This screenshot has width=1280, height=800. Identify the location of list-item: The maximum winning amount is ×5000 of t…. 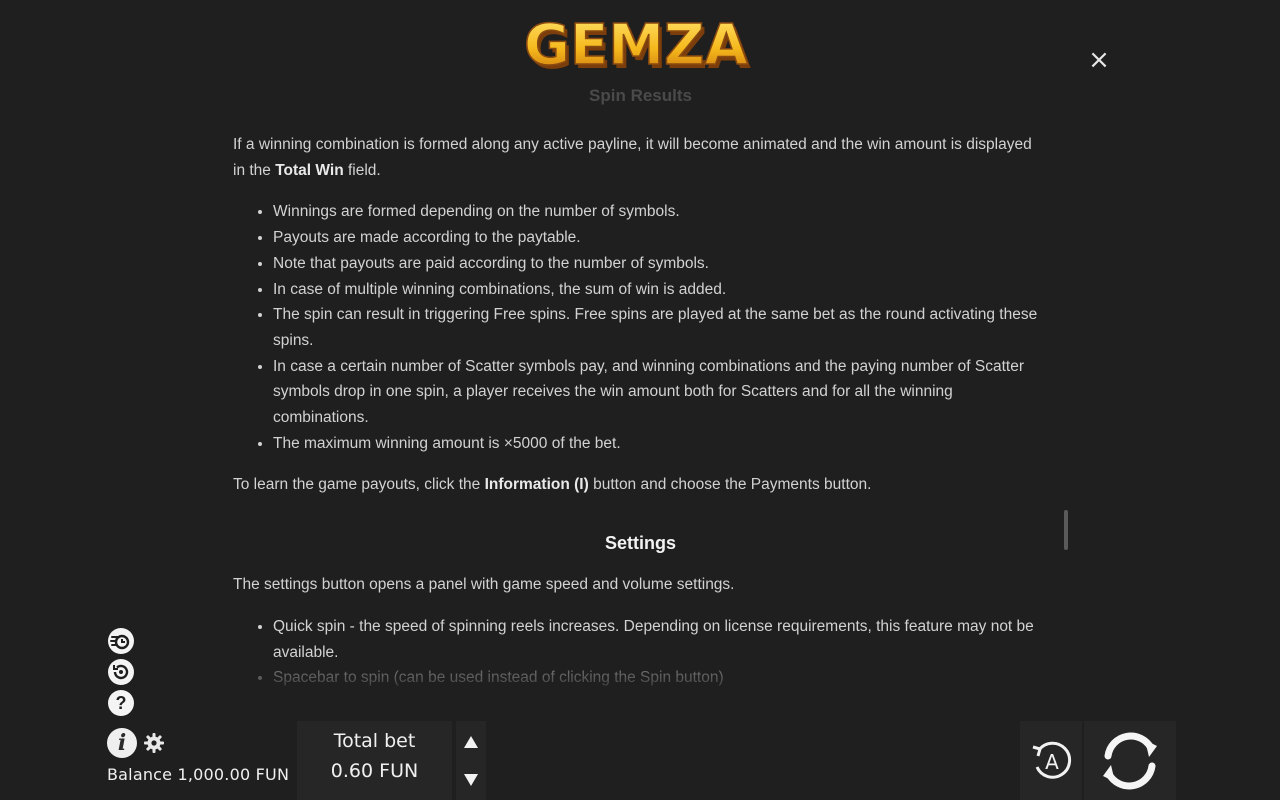
(660, 444).